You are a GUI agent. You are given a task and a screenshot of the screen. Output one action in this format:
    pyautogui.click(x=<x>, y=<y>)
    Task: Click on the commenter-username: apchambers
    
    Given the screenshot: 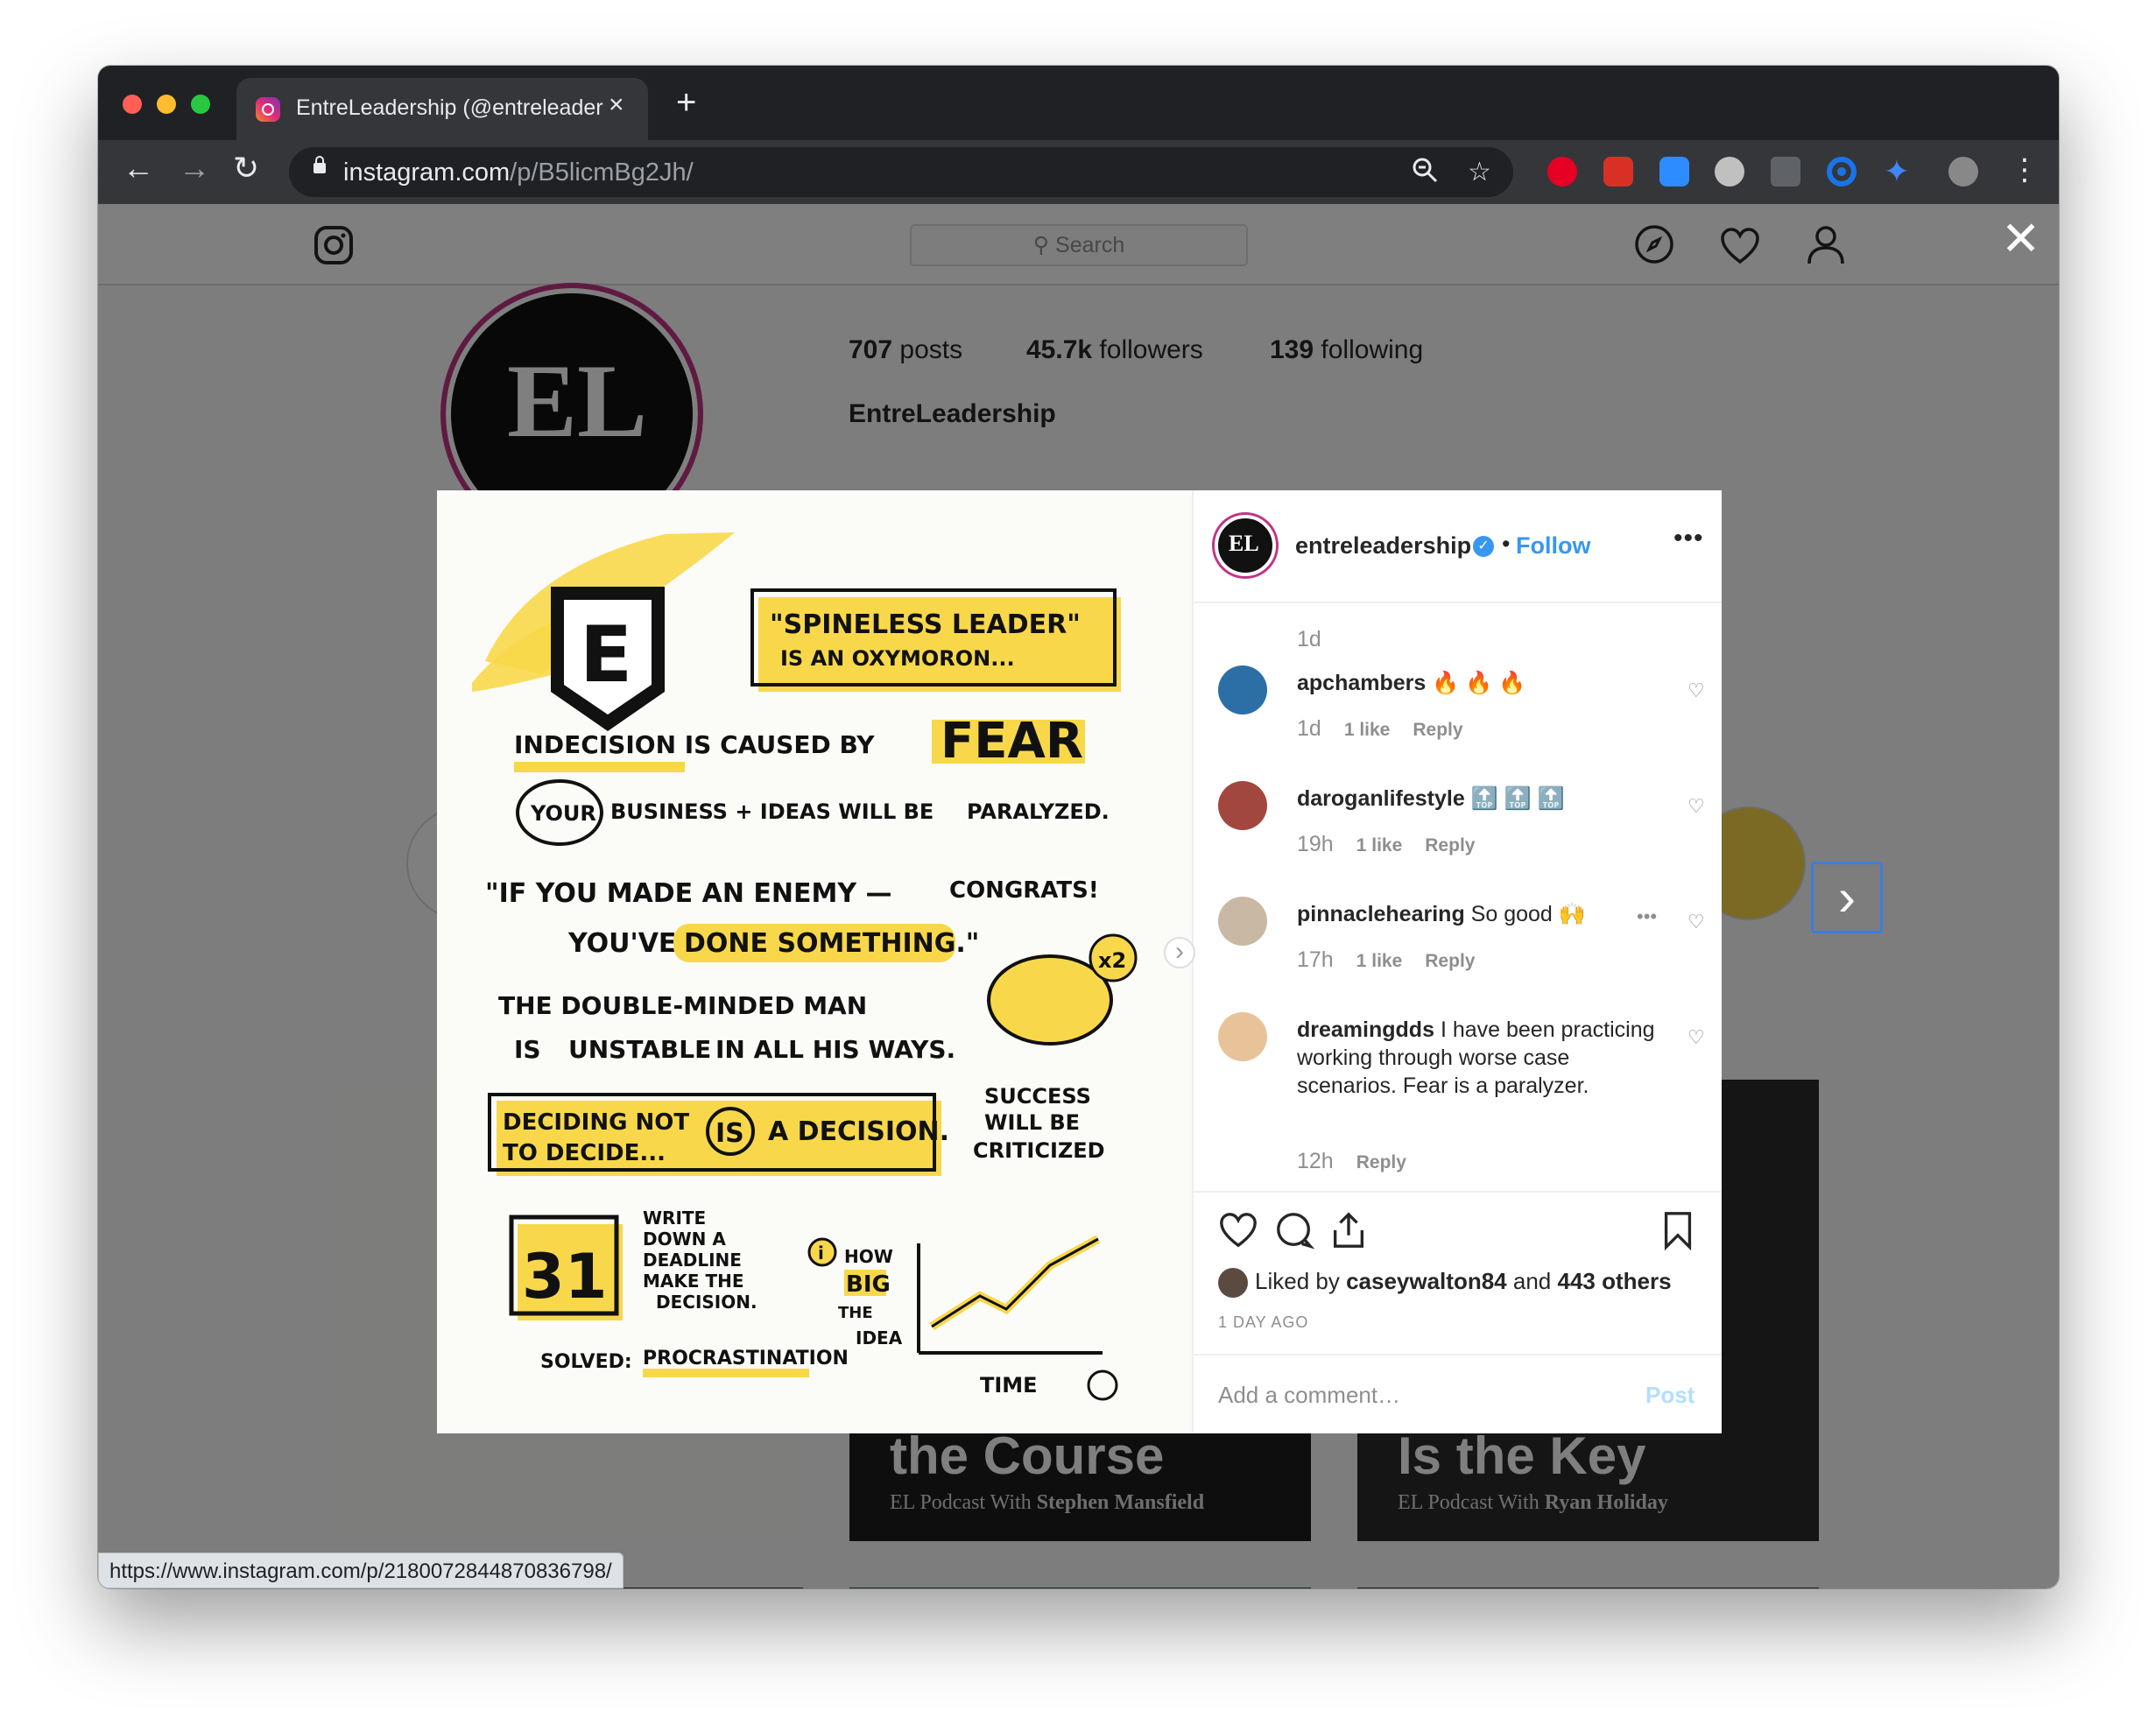 What is the action you would take?
    pyautogui.click(x=1361, y=683)
    